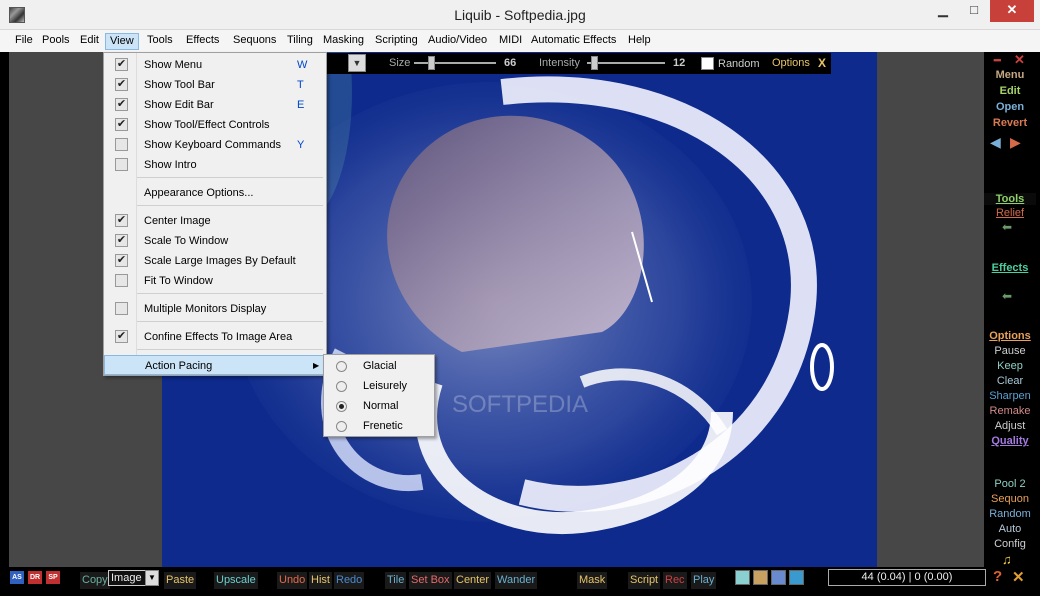 Image resolution: width=1040 pixels, height=596 pixels. I want to click on menu-view: View, so click(122, 41).